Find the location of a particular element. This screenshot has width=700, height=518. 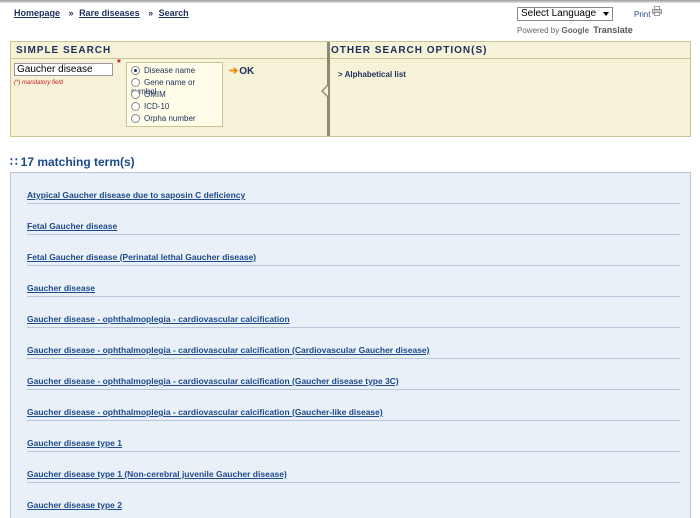

alphabetical-list-link: > Alphabetical list is located at coordinates (372, 74).